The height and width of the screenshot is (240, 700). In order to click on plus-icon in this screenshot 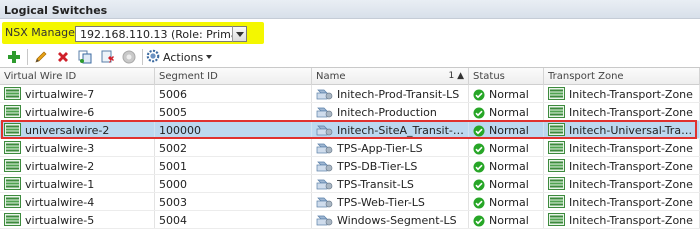, I will do `click(14, 57)`.